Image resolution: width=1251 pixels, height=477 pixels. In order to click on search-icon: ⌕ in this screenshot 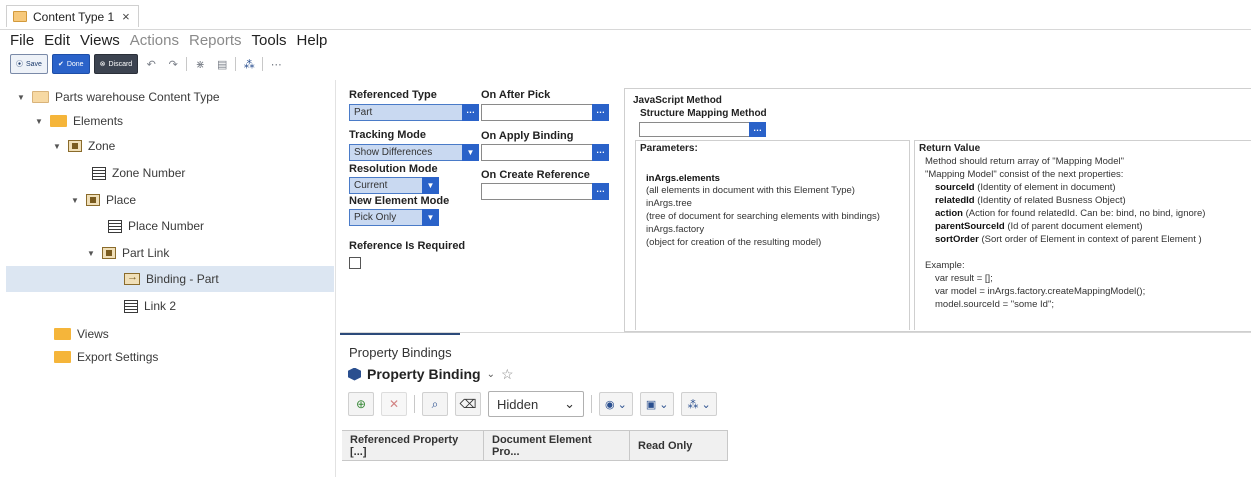, I will do `click(435, 404)`.